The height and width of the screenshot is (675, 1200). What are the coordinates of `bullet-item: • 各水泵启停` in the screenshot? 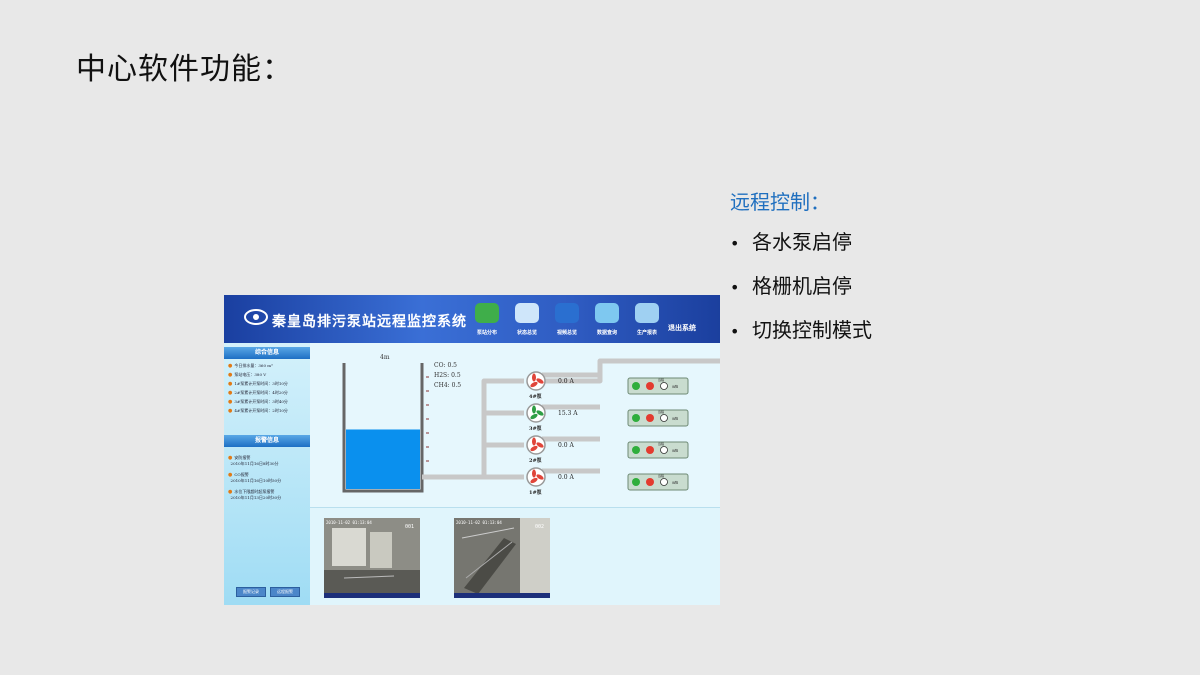 It's located at (791, 242).